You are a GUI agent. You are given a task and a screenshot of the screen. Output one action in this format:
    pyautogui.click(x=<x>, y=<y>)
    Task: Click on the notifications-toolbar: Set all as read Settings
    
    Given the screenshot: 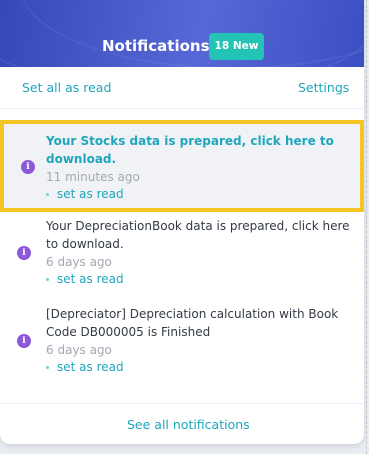 What is the action you would take?
    pyautogui.click(x=182, y=88)
    